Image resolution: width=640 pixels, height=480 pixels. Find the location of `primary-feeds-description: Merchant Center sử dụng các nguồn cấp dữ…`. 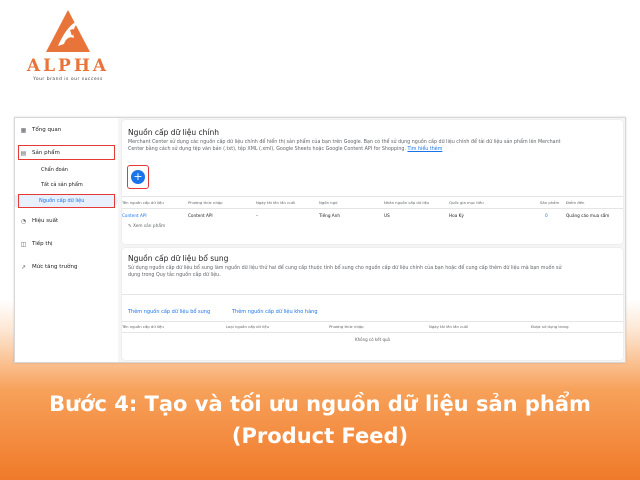

primary-feeds-description: Merchant Center sử dụng các nguồn cấp dữ… is located at coordinates (363, 146).